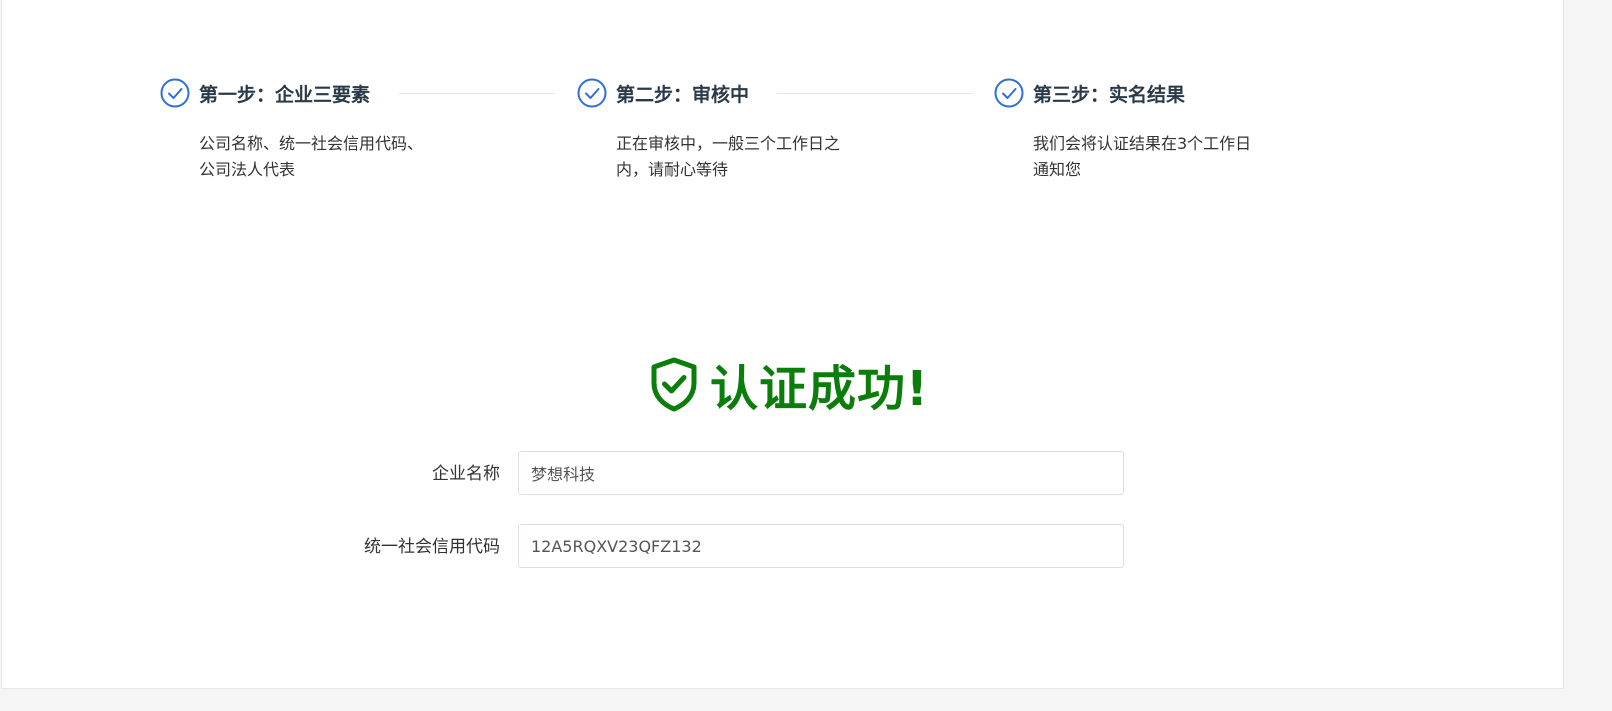  Describe the element at coordinates (1122, 128) in the screenshot. I see `step-3: 第三步：实名结果 我们会将认证结果在3个工作日 通知您` at that location.